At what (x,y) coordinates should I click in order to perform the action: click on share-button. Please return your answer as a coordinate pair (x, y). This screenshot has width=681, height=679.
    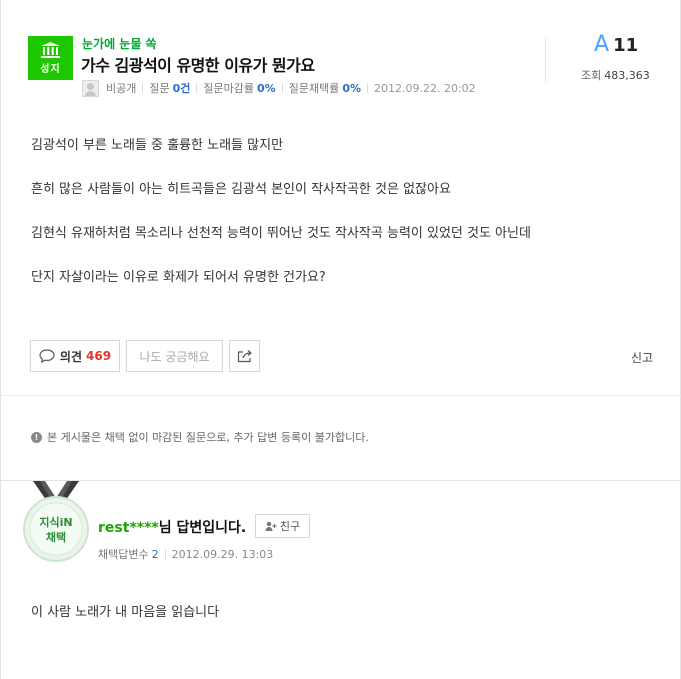
    Looking at the image, I should click on (244, 356).